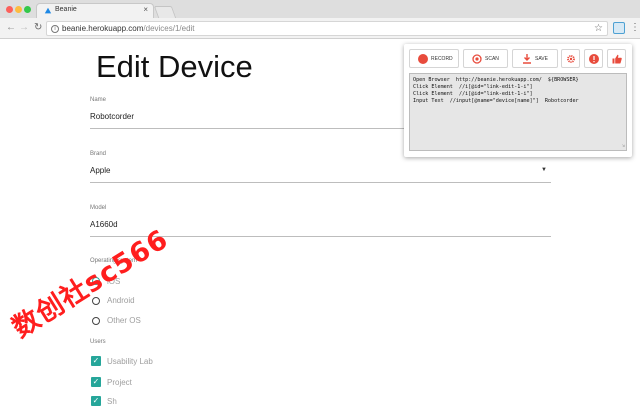 This screenshot has height=406, width=640. I want to click on save-label: SAVE, so click(541, 59).